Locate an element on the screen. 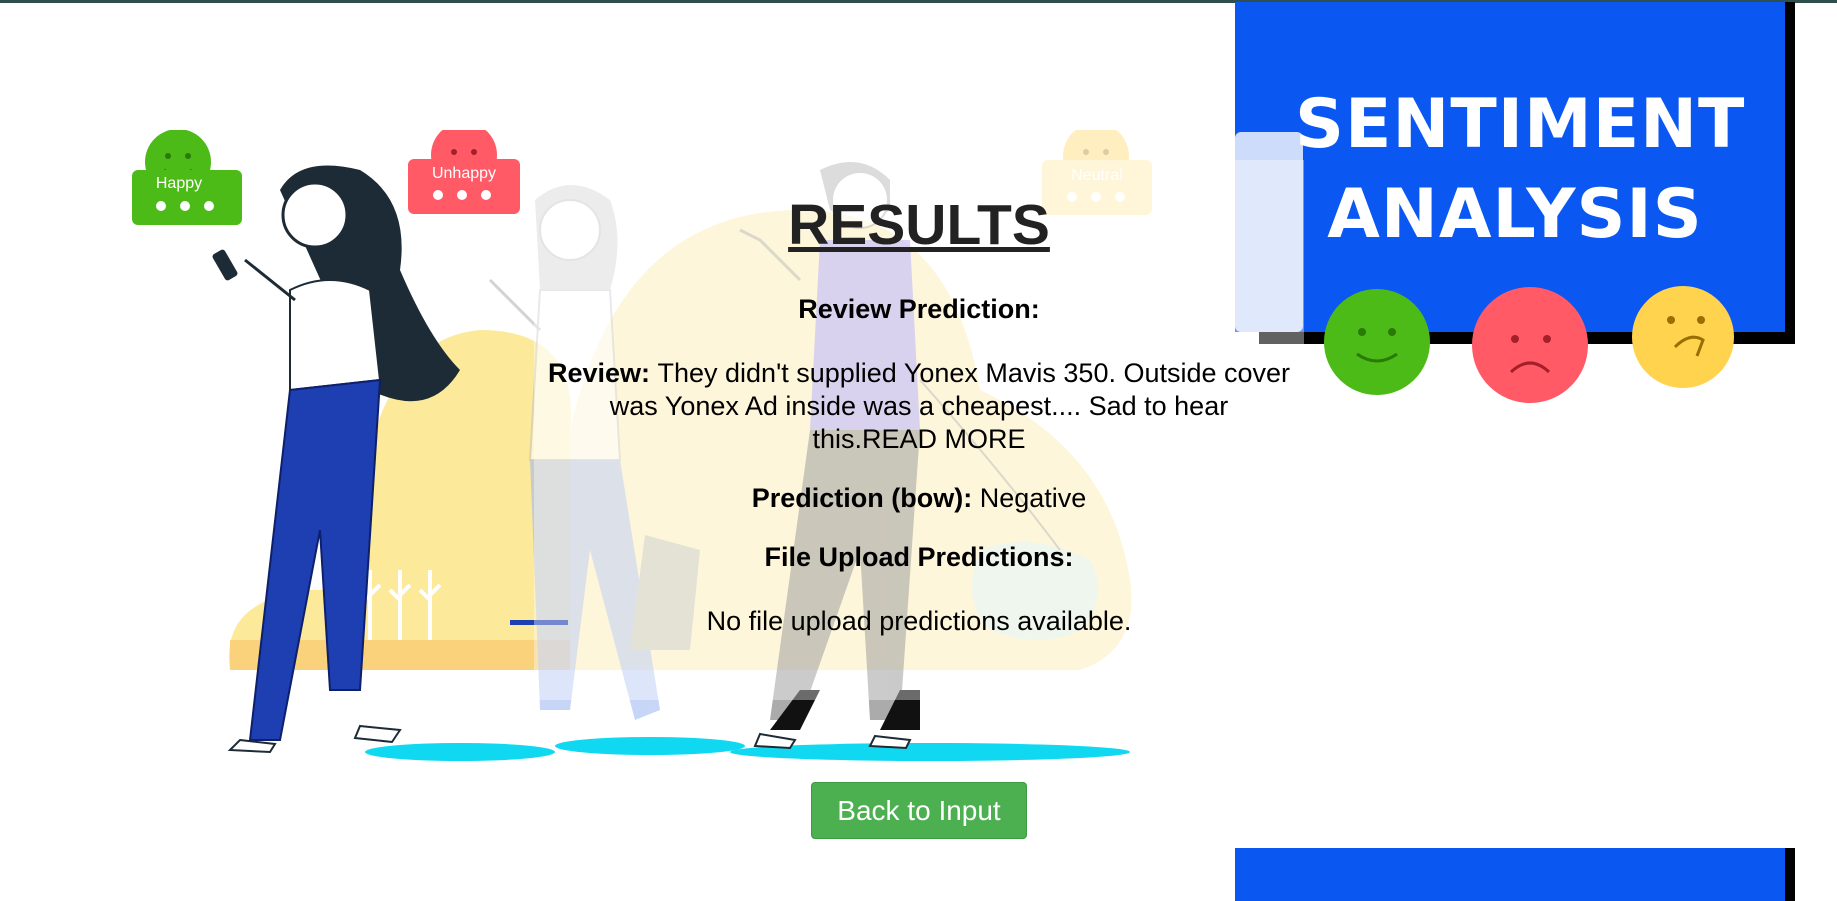  hero-title: SENTIMENT ANALYSIS is located at coordinates (1520, 170).